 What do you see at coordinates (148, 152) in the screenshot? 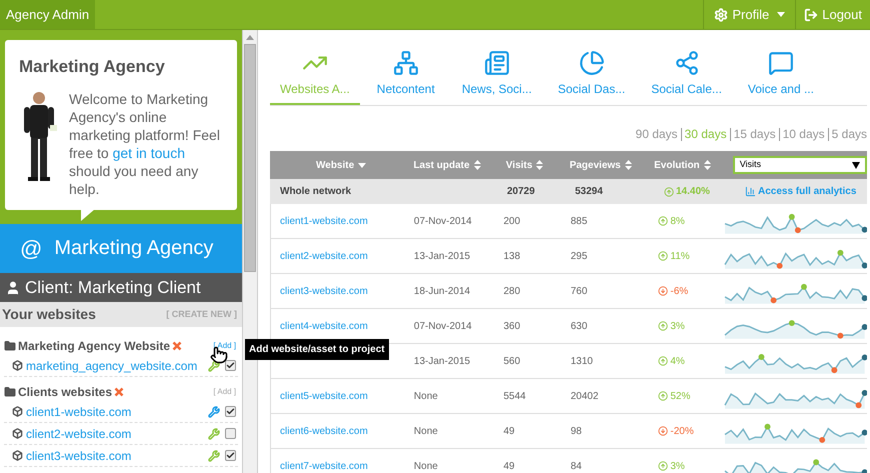
I see `get-in-touch-link: get in touch` at bounding box center [148, 152].